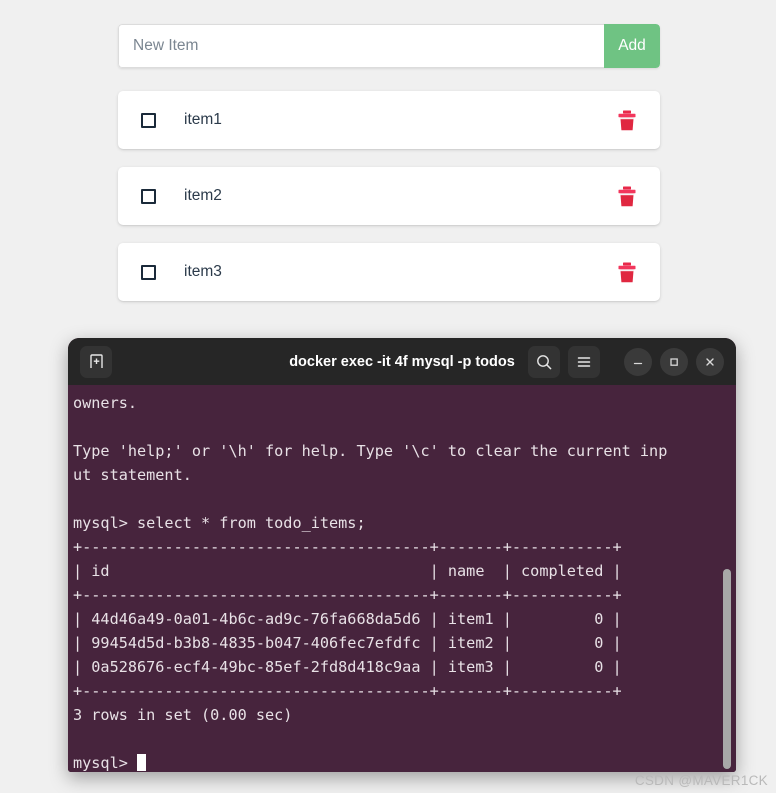 The width and height of the screenshot is (776, 793). I want to click on new-item-input, so click(361, 46).